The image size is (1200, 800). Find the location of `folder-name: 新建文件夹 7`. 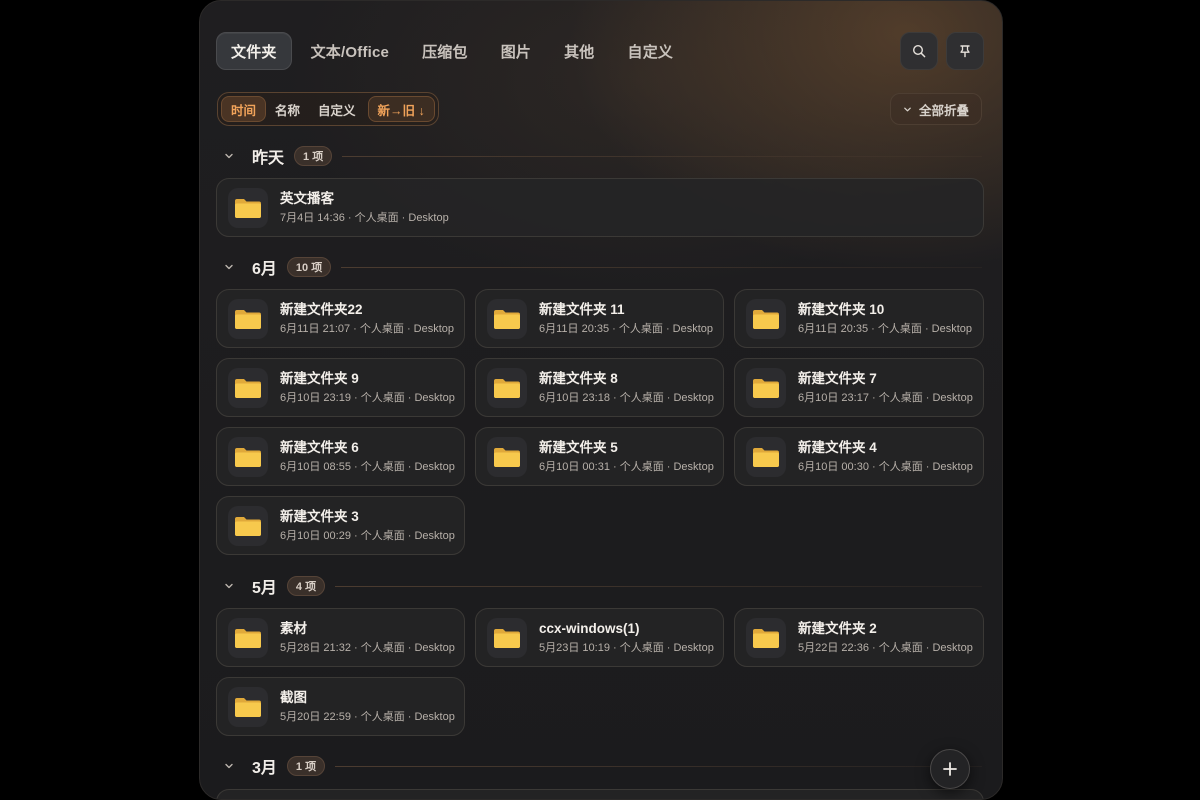

folder-name: 新建文件夹 7 is located at coordinates (837, 378).